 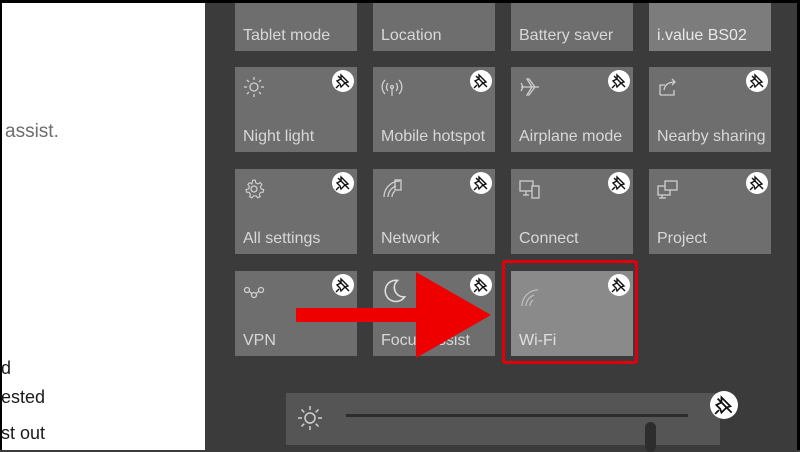 I want to click on vpn-icon, so click(x=254, y=291).